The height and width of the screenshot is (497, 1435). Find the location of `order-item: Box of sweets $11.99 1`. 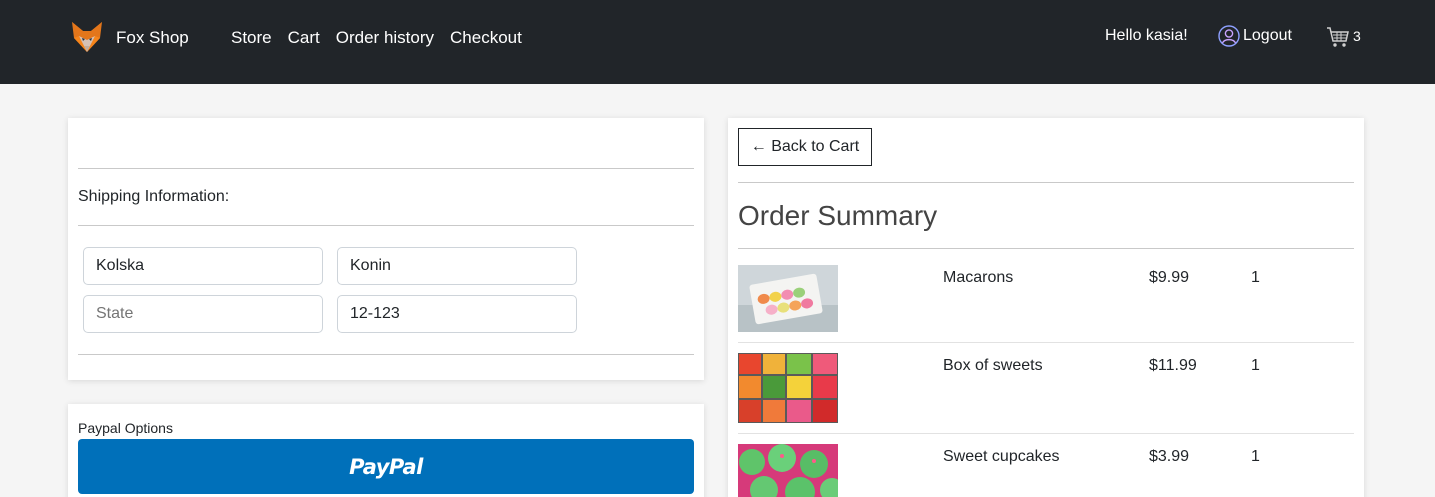

order-item: Box of sweets $11.99 1 is located at coordinates (1046, 393).